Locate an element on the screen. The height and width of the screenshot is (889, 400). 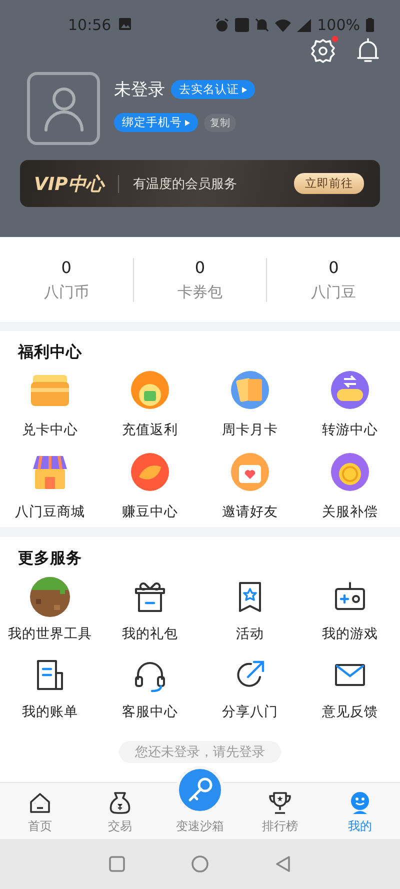
service-item: 客服中心 is located at coordinates (150, 688).